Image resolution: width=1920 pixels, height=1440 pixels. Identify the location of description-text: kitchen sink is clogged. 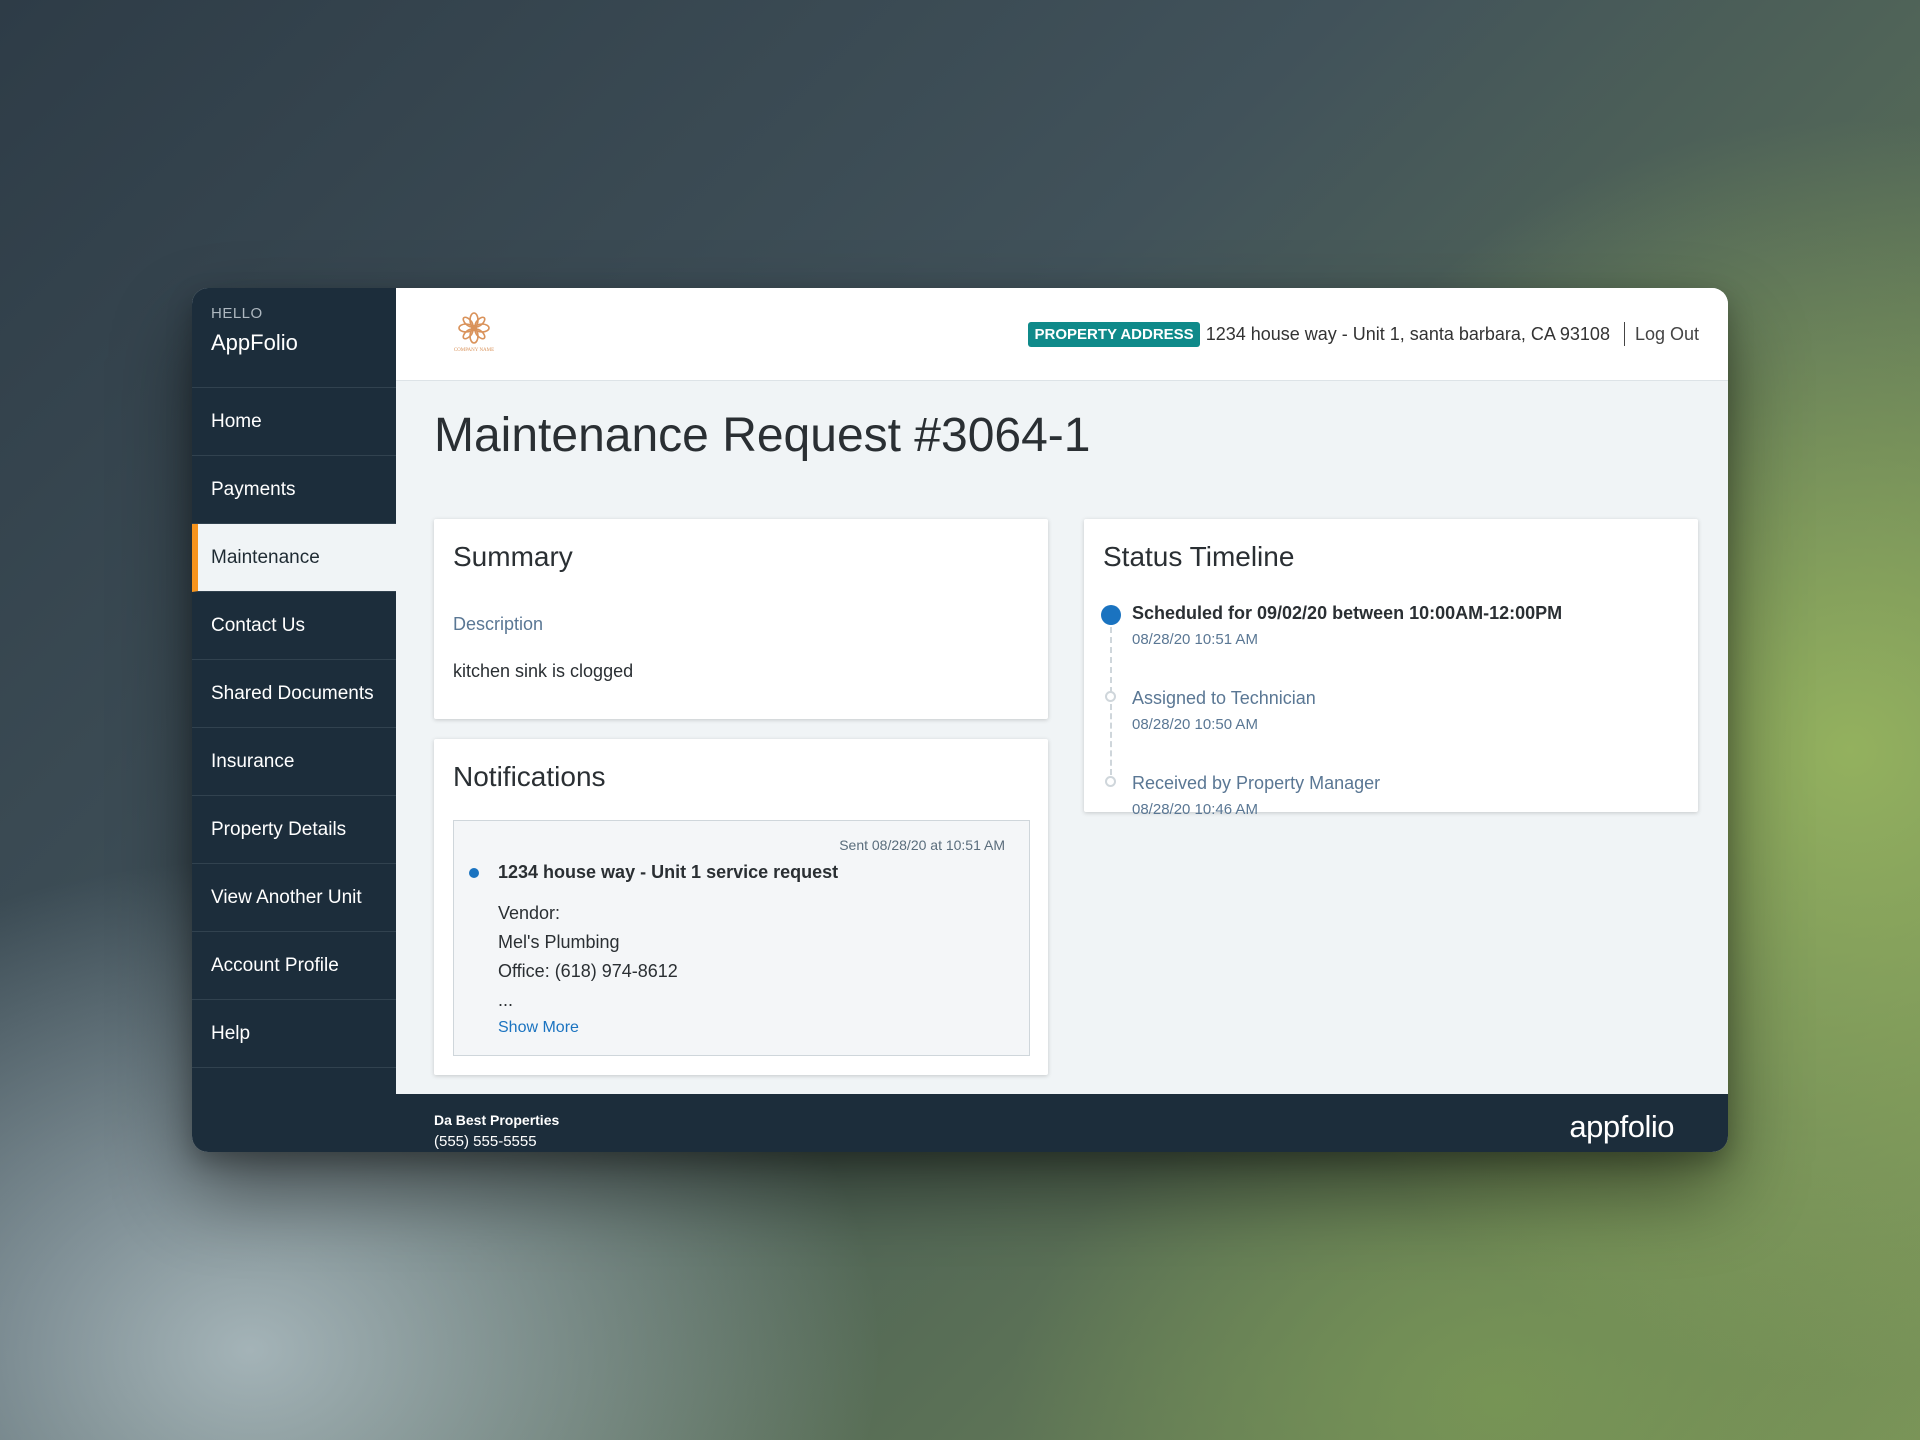
(543, 671).